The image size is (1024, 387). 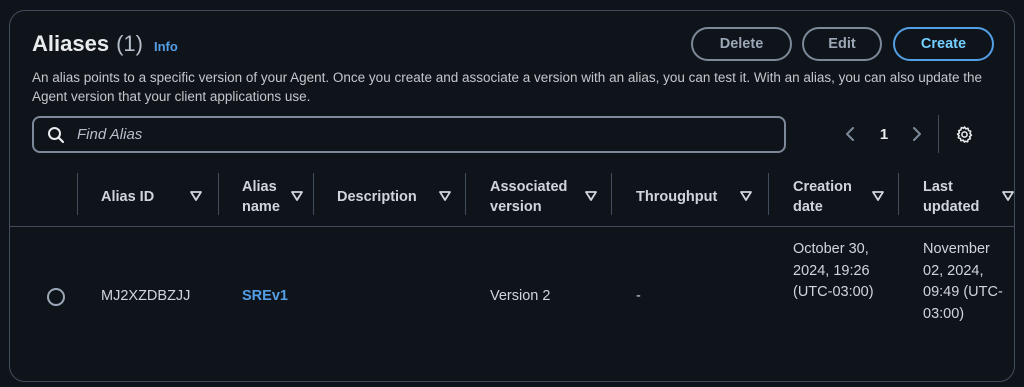 I want to click on throughput-cell: -, so click(x=638, y=296).